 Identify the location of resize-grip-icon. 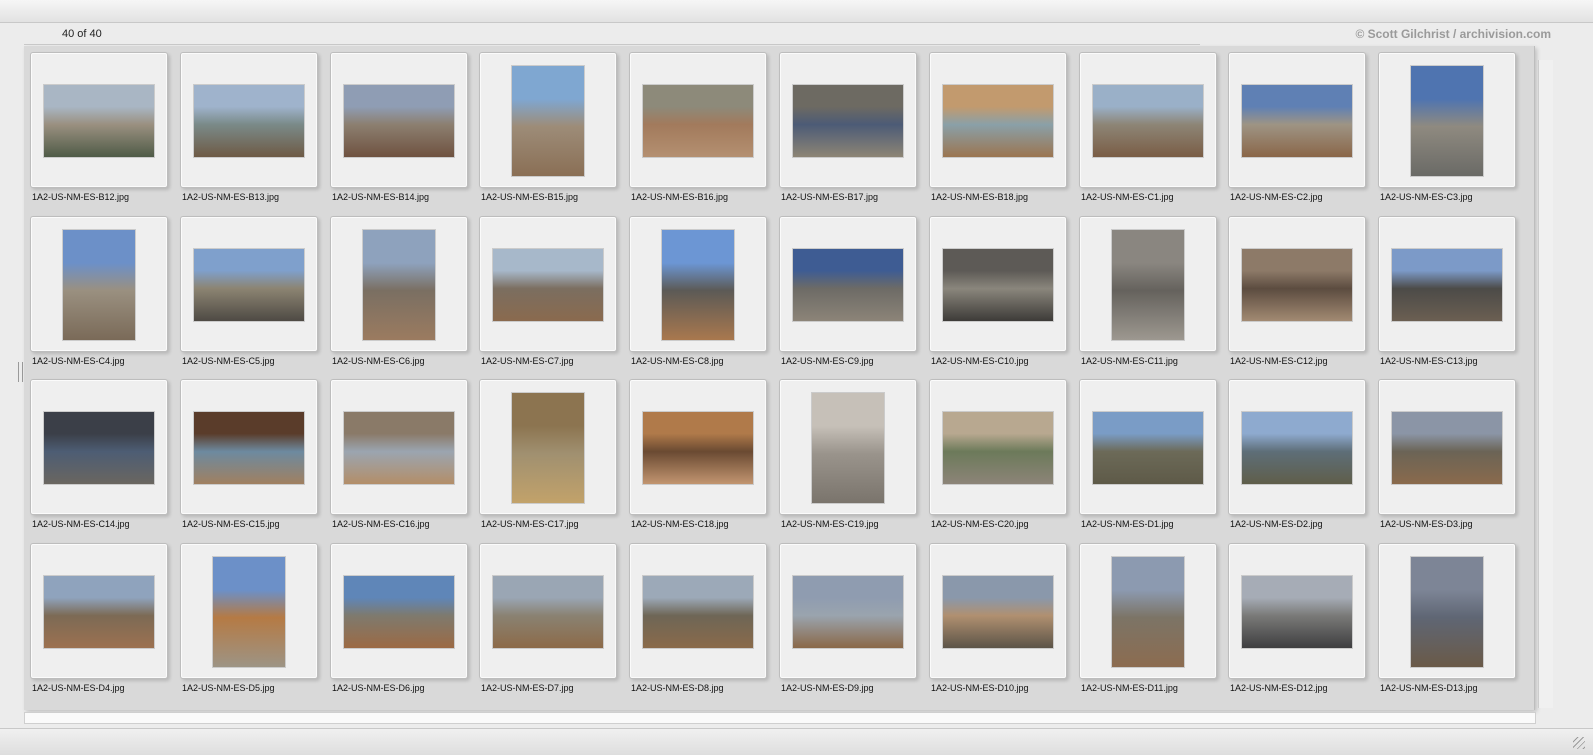
(1579, 743).